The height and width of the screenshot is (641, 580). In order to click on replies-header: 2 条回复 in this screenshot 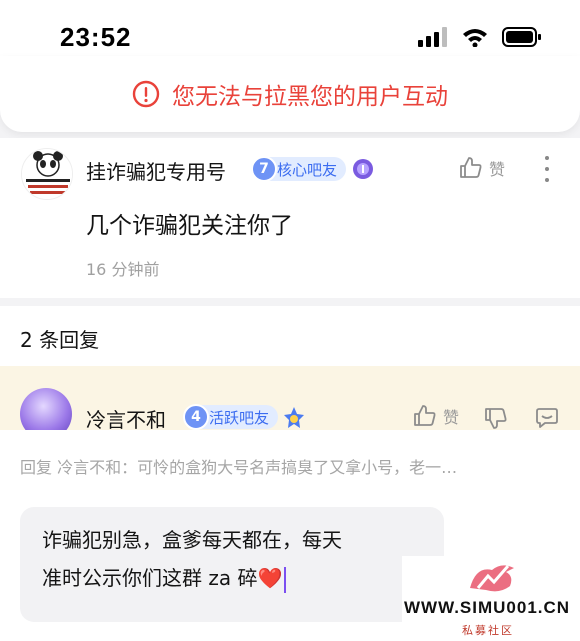, I will do `click(290, 336)`.